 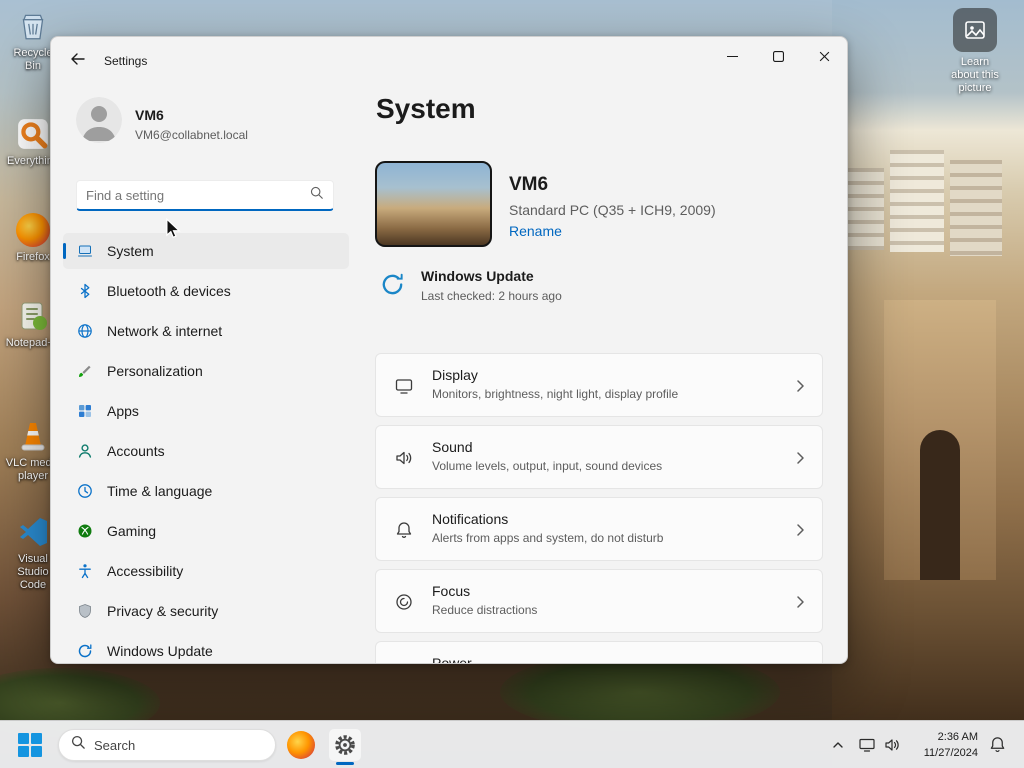 I want to click on sidebar-item-label: Accessibility, so click(x=145, y=571).